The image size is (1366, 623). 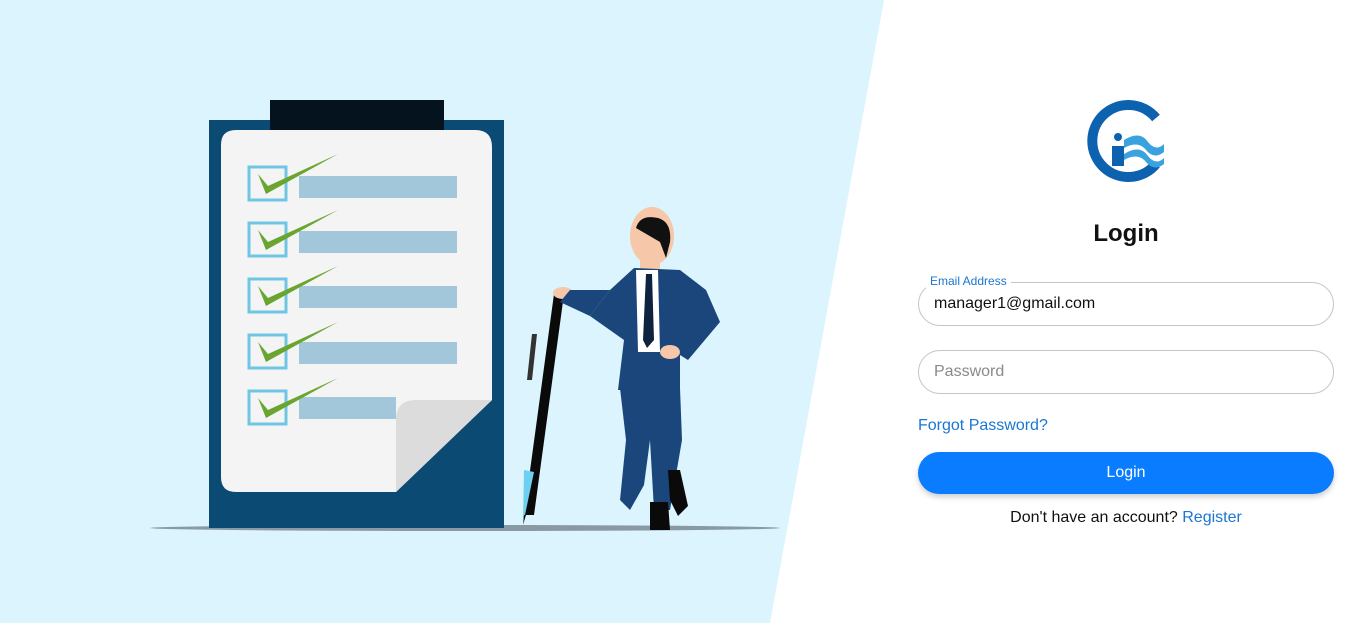 I want to click on email-label: Email Address, so click(x=968, y=281).